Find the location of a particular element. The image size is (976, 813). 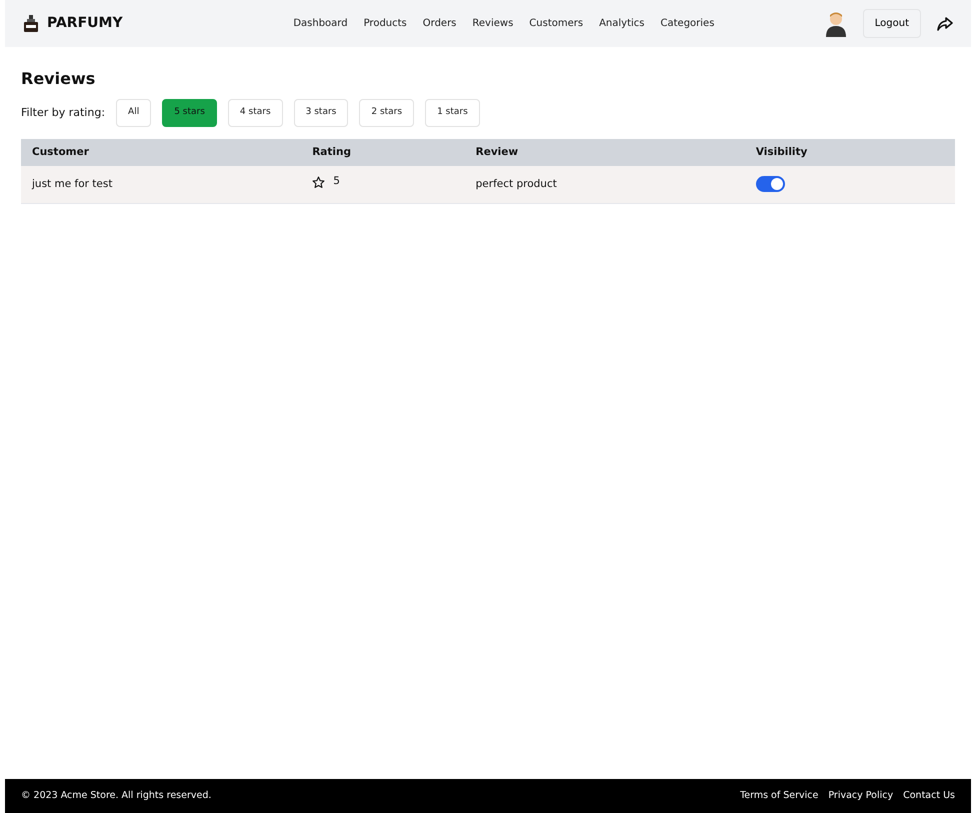

nav-link: Reviews is located at coordinates (493, 23).